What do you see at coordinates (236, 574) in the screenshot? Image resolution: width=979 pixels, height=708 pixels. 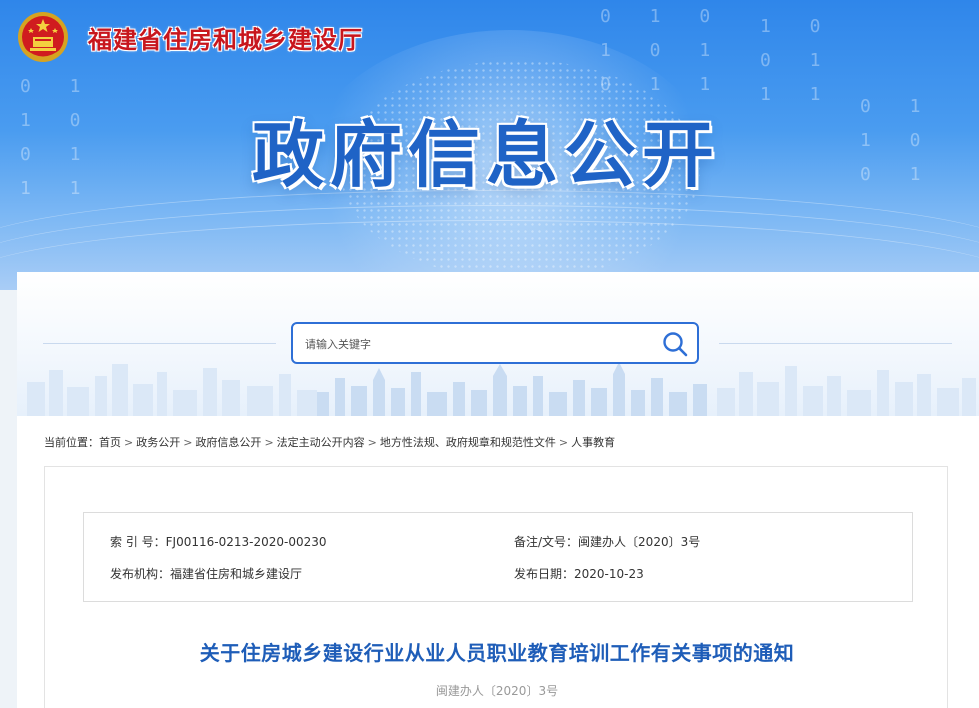 I see `meta-org-value: 福建省住房和城乡建设厅` at bounding box center [236, 574].